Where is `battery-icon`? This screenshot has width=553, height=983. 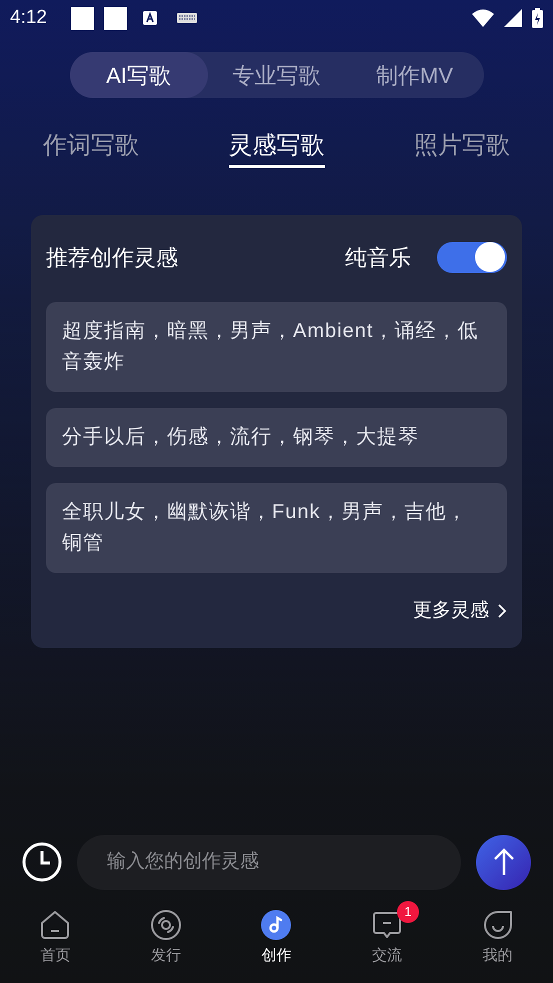 battery-icon is located at coordinates (537, 18).